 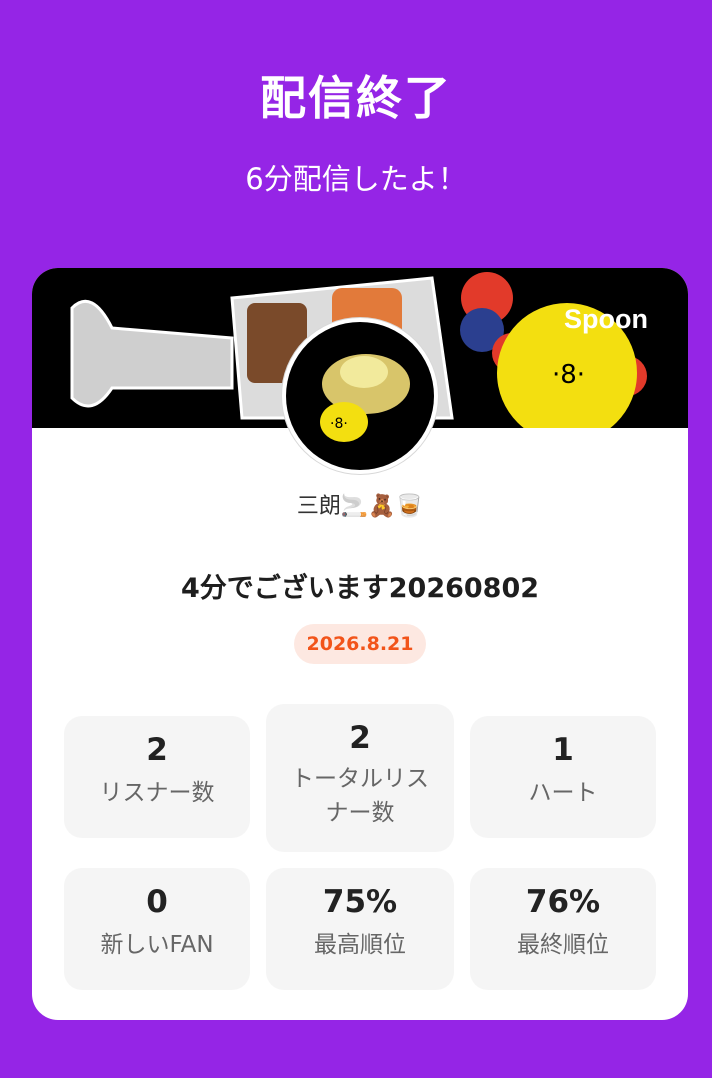 I want to click on stat-value: 0, so click(x=157, y=902).